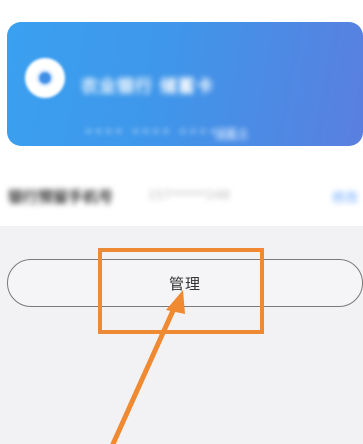 Image resolution: width=363 pixels, height=444 pixels. Describe the element at coordinates (189, 195) in the screenshot. I see `row-description: 157******248` at that location.